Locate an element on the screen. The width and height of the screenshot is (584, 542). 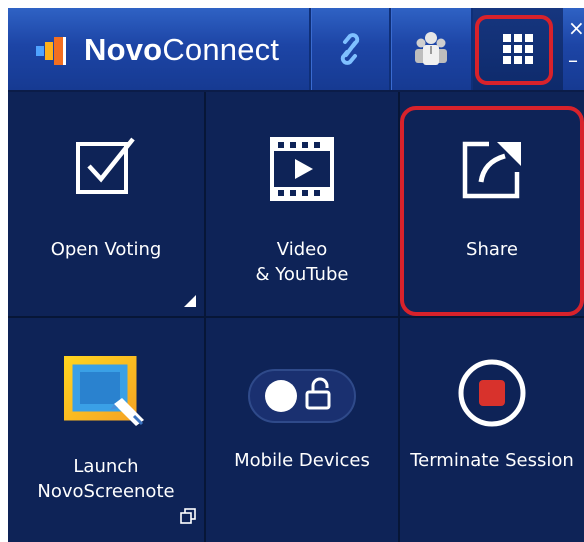
tile-share: Share is located at coordinates (492, 205).